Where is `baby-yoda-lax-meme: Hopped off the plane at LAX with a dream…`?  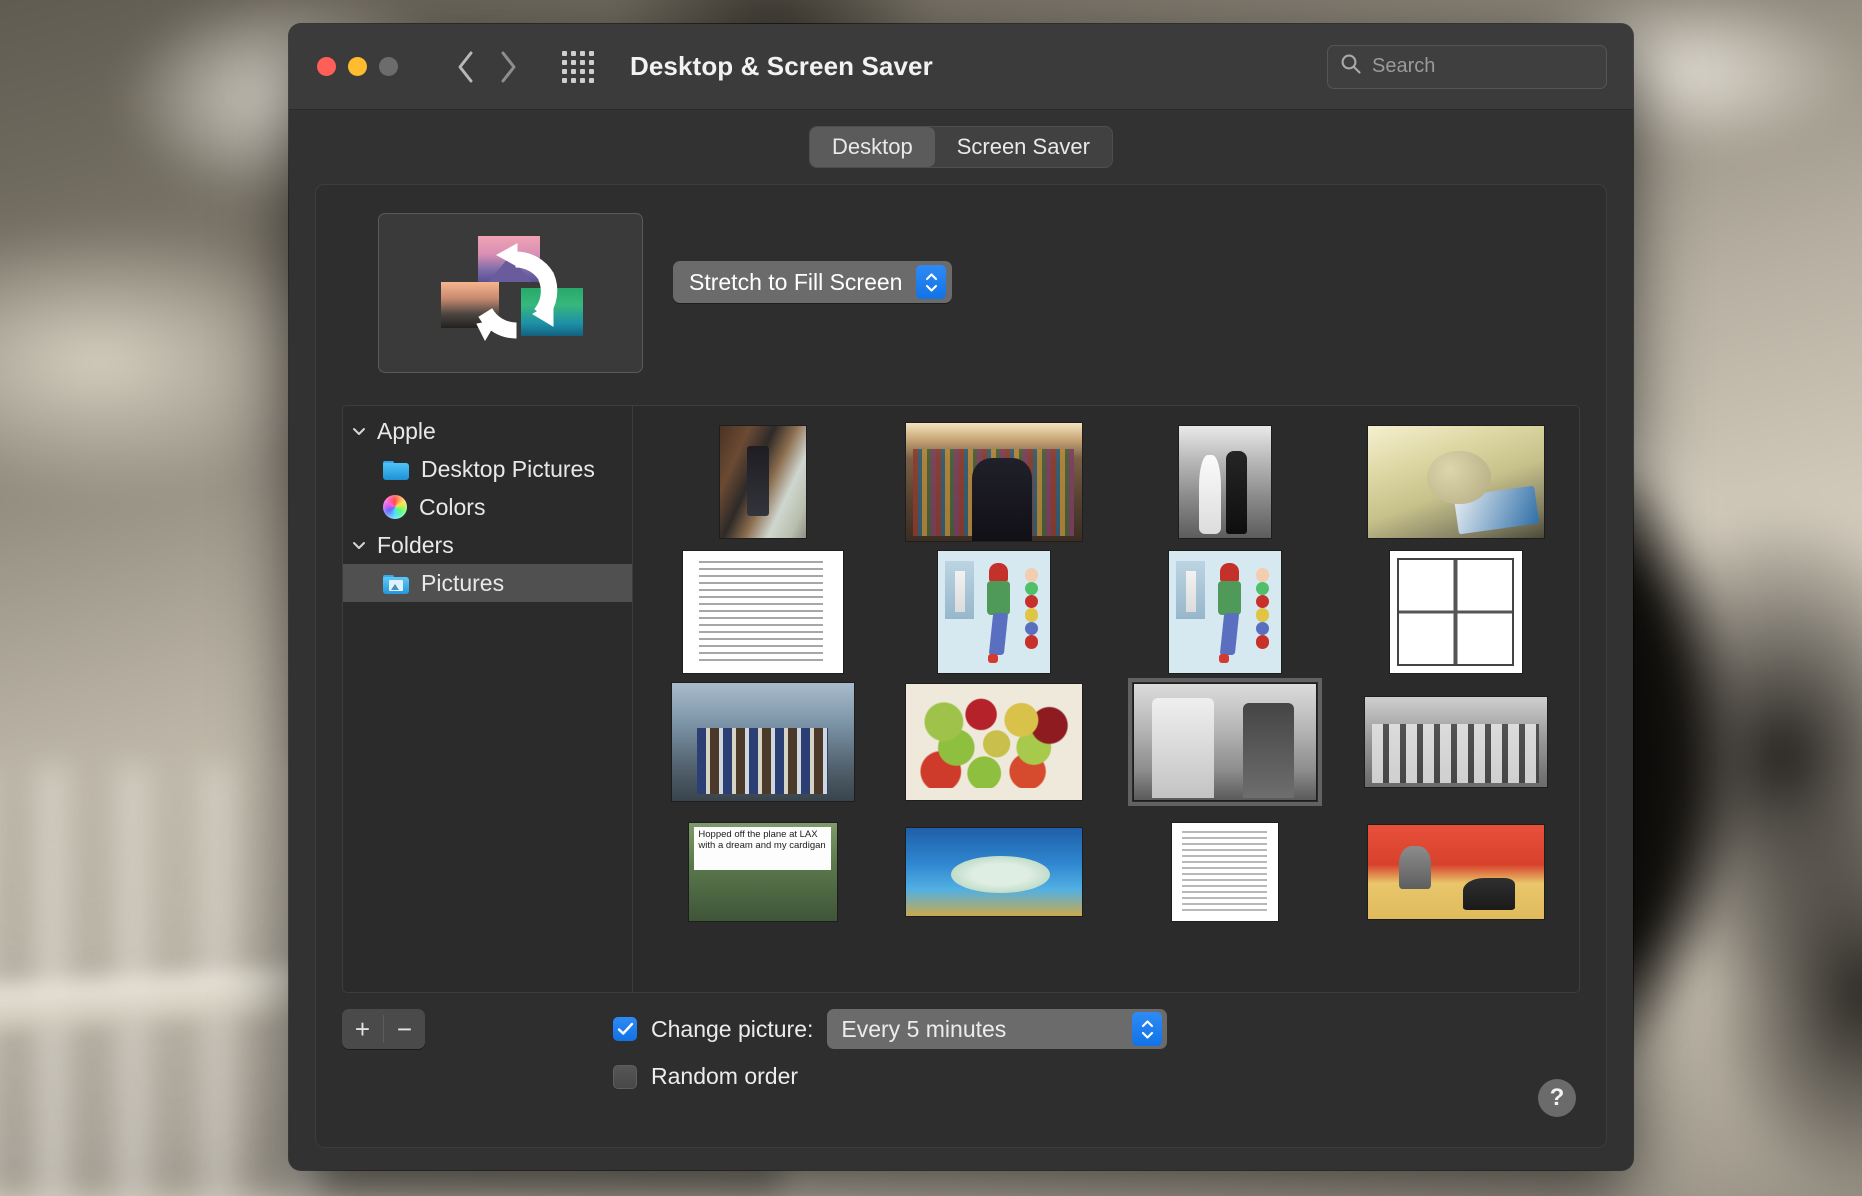 baby-yoda-lax-meme: Hopped off the plane at LAX with a dream… is located at coordinates (762, 872).